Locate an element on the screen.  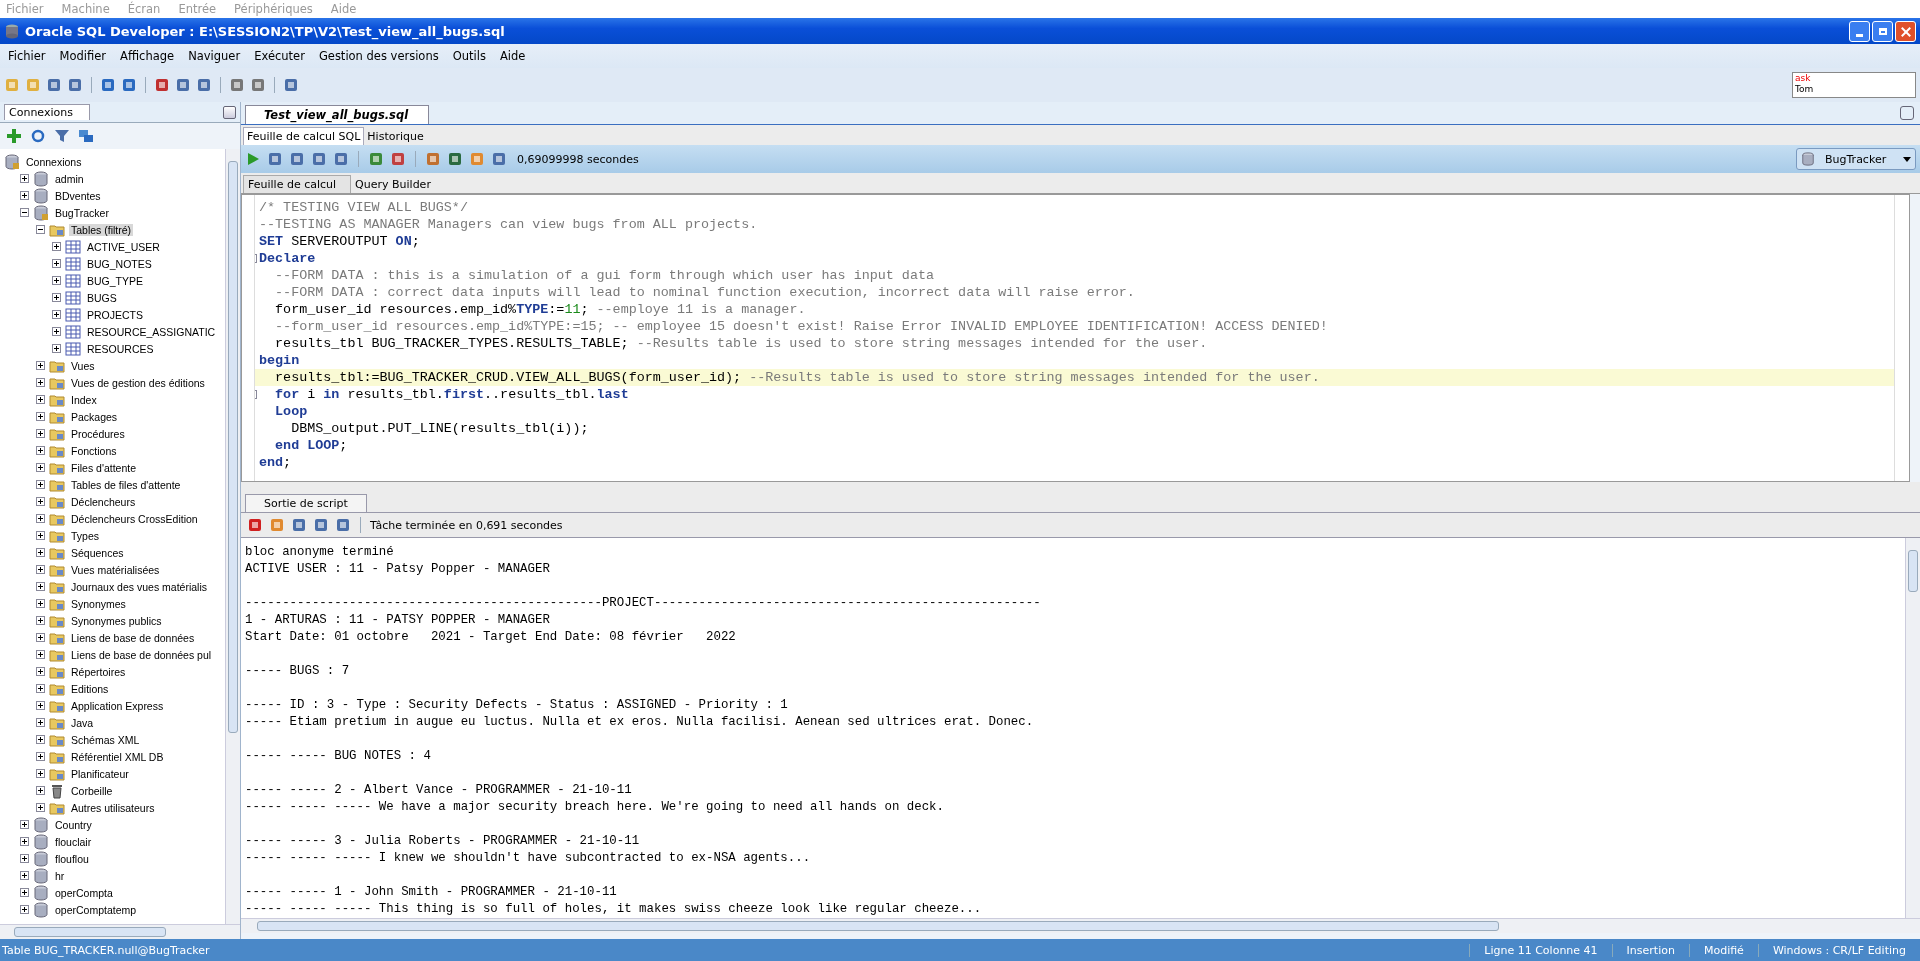
tree-item: flouflou is located at coordinates (72, 858).